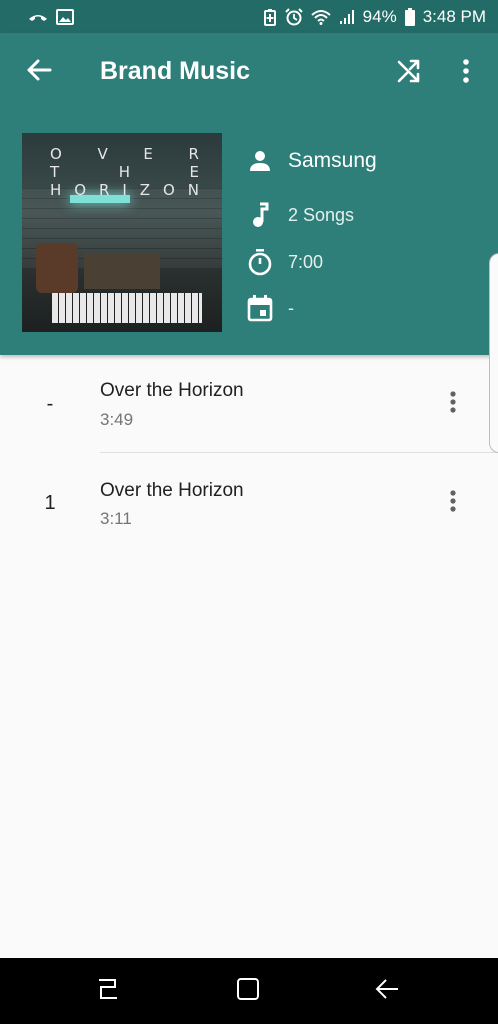 The height and width of the screenshot is (1024, 498). What do you see at coordinates (291, 307) in the screenshot?
I see `album-year: -` at bounding box center [291, 307].